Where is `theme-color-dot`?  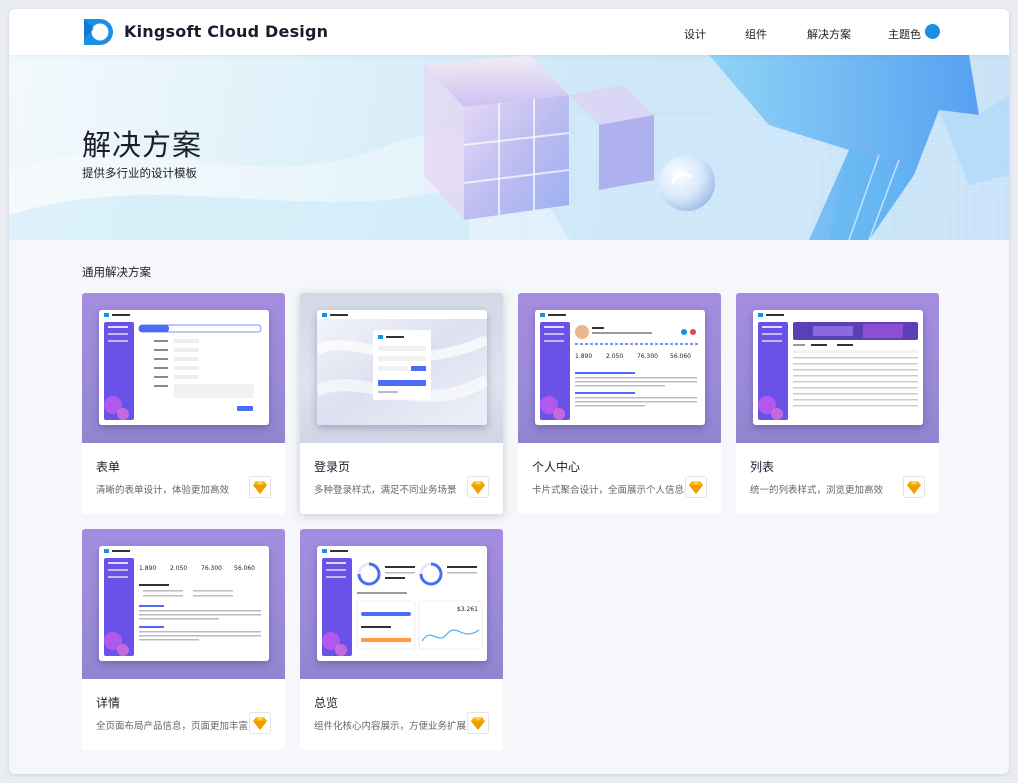 theme-color-dot is located at coordinates (932, 31).